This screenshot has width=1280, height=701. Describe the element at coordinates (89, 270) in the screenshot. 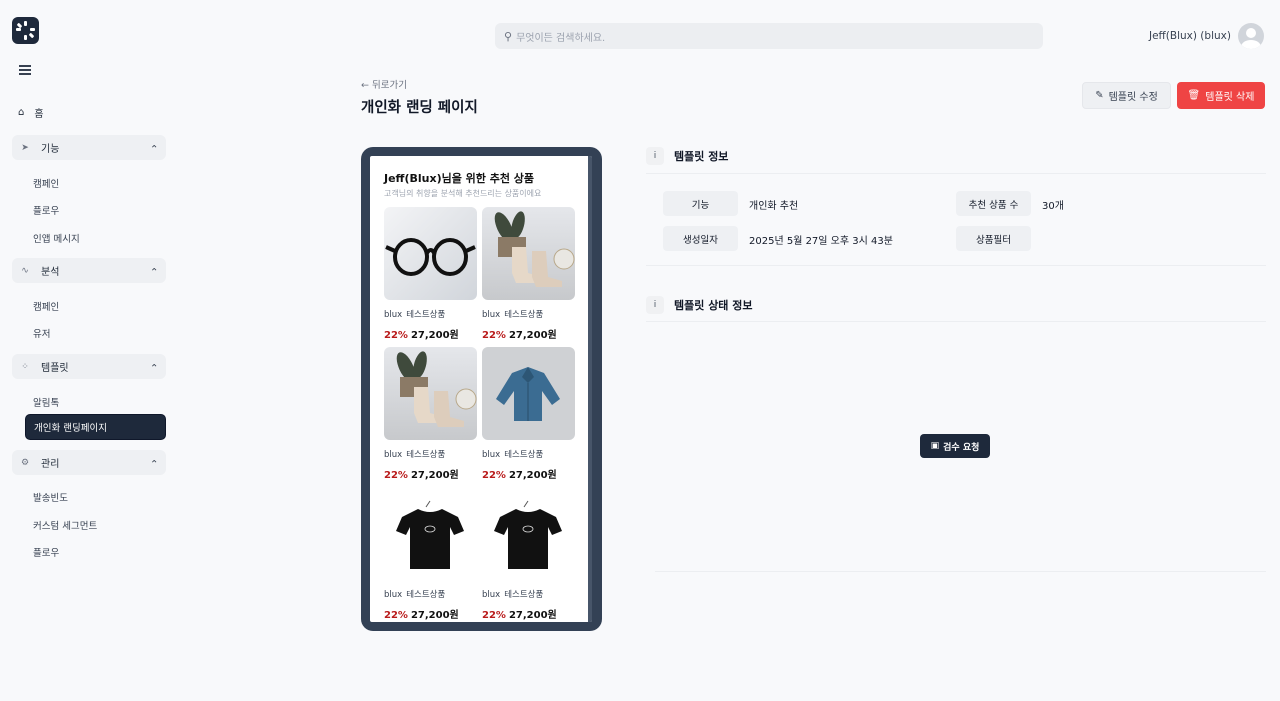

I see `sidebar-group-analytics: ∿ 분석 ⌄` at that location.